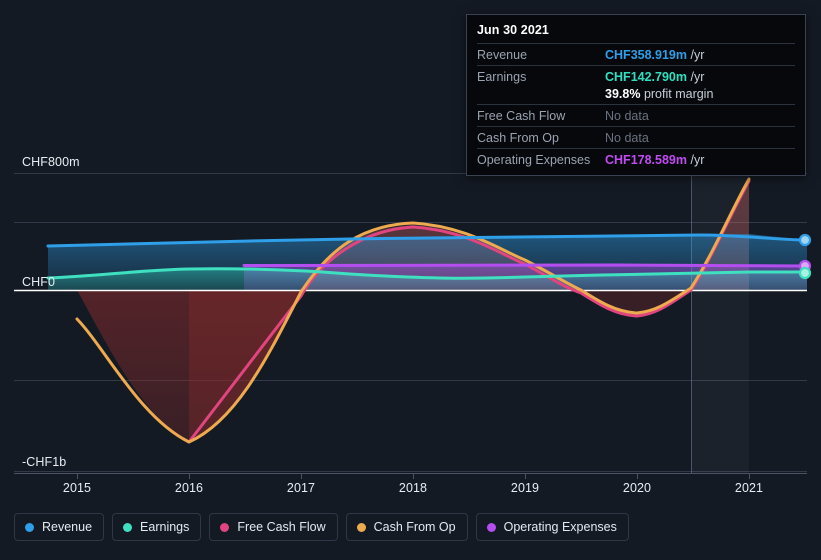 Image resolution: width=821 pixels, height=560 pixels. I want to click on legend-dot-revenue, so click(29, 527).